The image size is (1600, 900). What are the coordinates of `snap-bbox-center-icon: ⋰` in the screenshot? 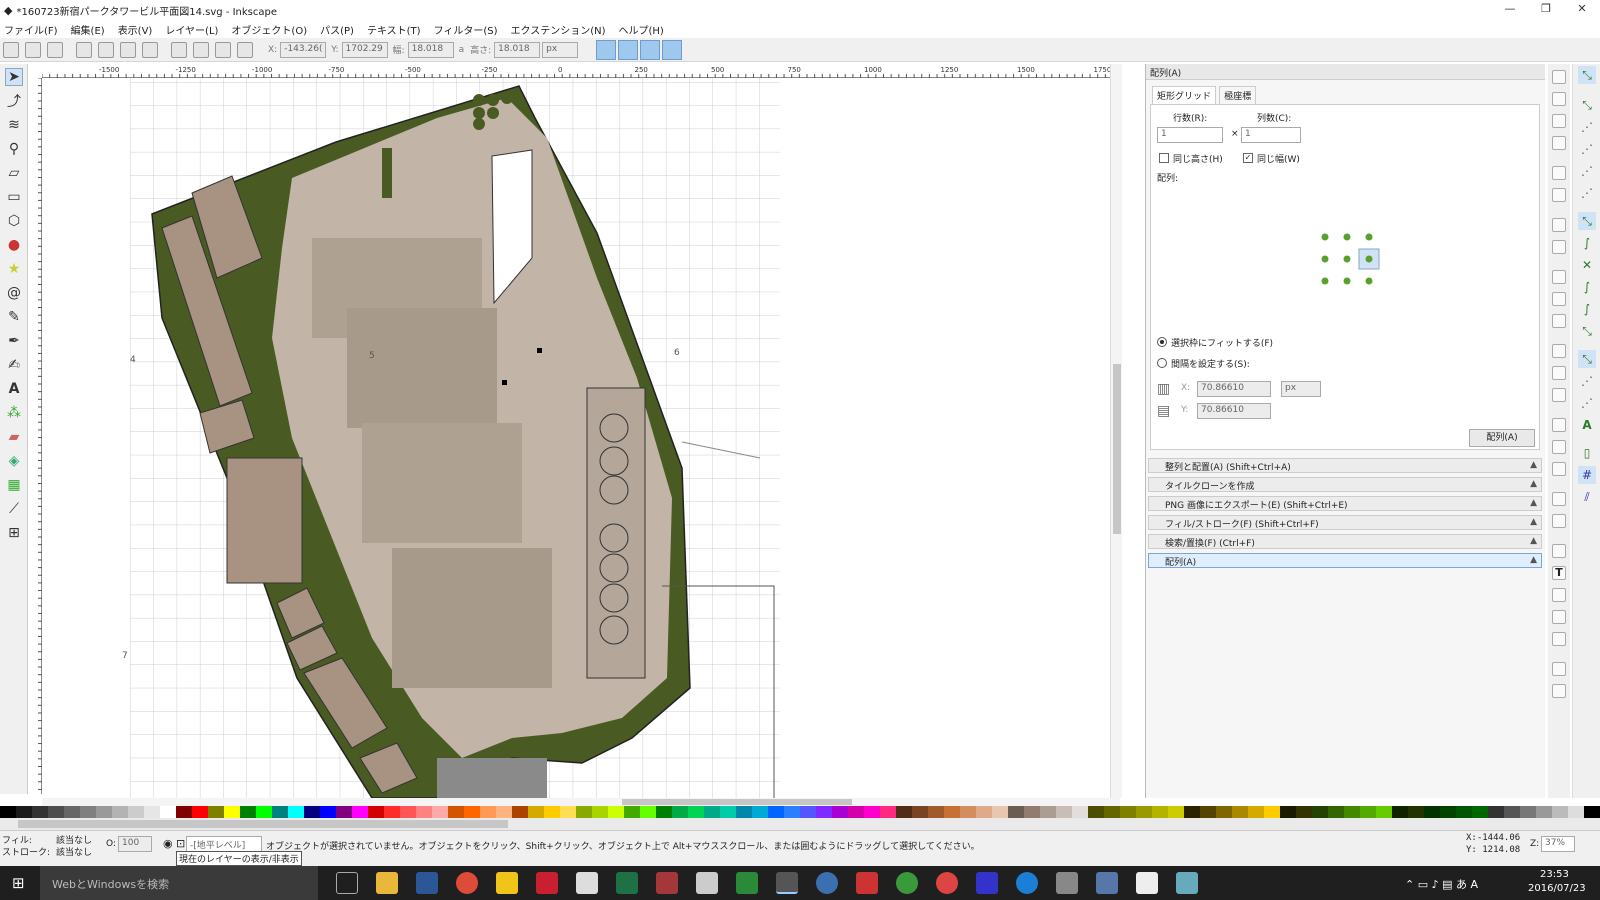 It's located at (1587, 193).